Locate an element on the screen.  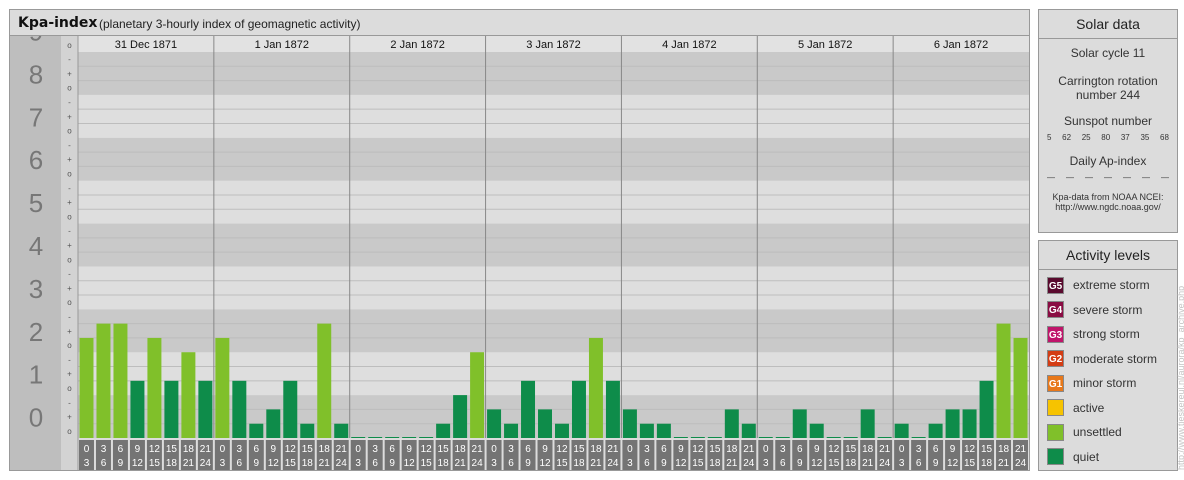
legend-label: unsettled is located at coordinates (1097, 432).